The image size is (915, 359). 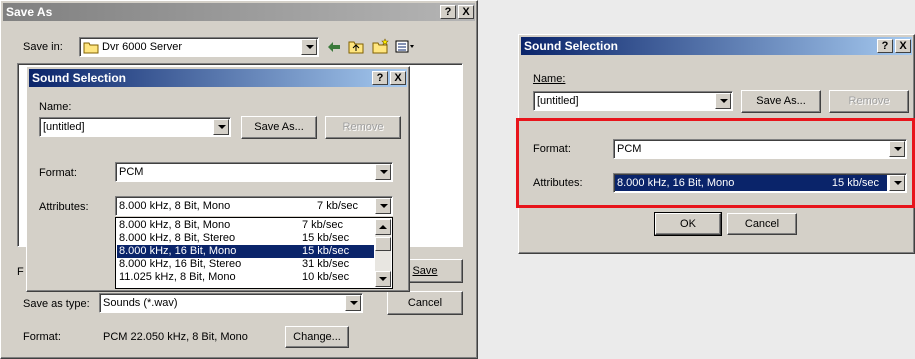 I want to click on save-type-label: Save as type:, so click(x=56, y=304).